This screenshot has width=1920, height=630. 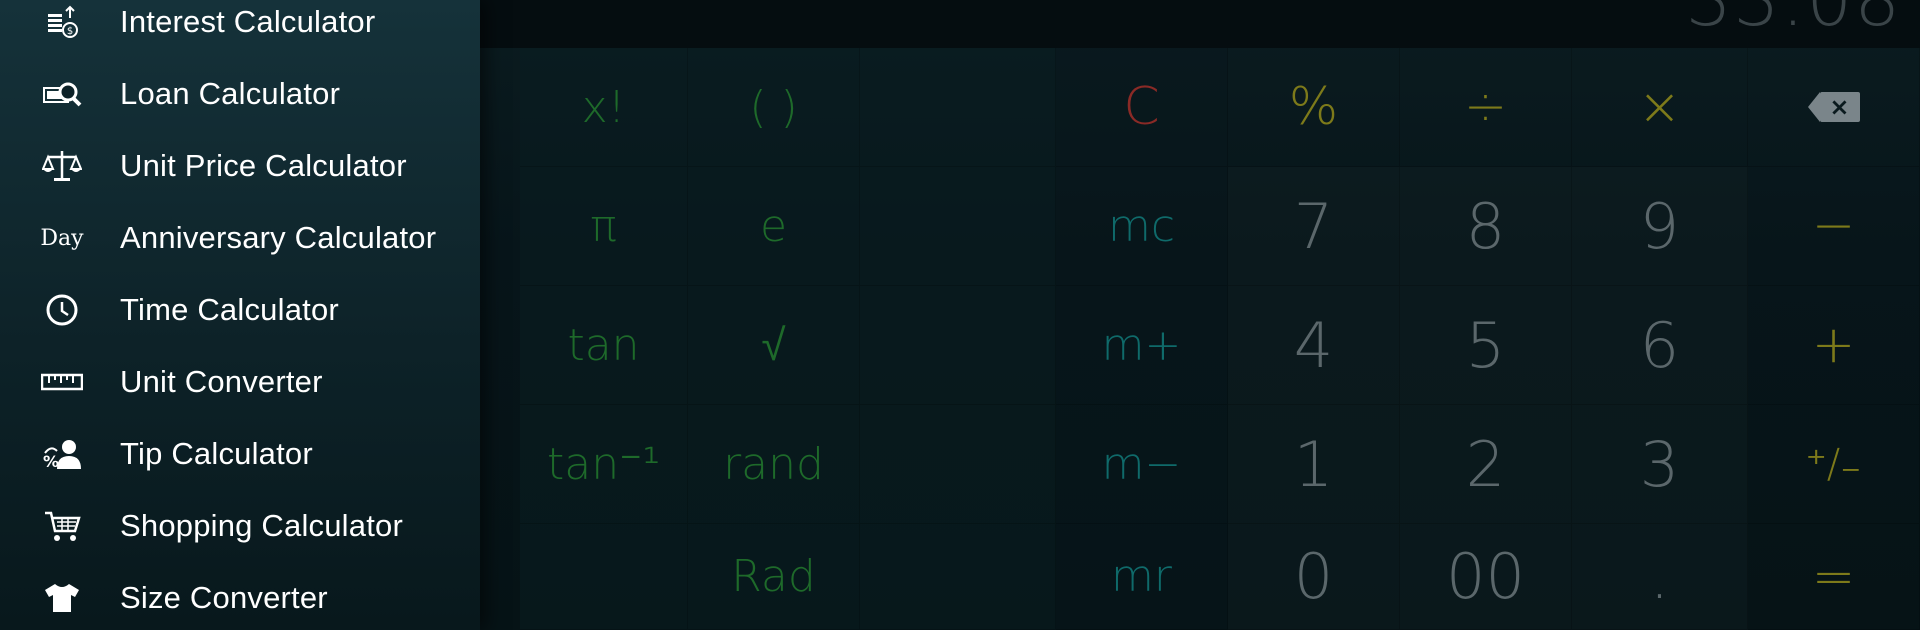 I want to click on menu-item-label: Unit Price Calculator, so click(x=263, y=165).